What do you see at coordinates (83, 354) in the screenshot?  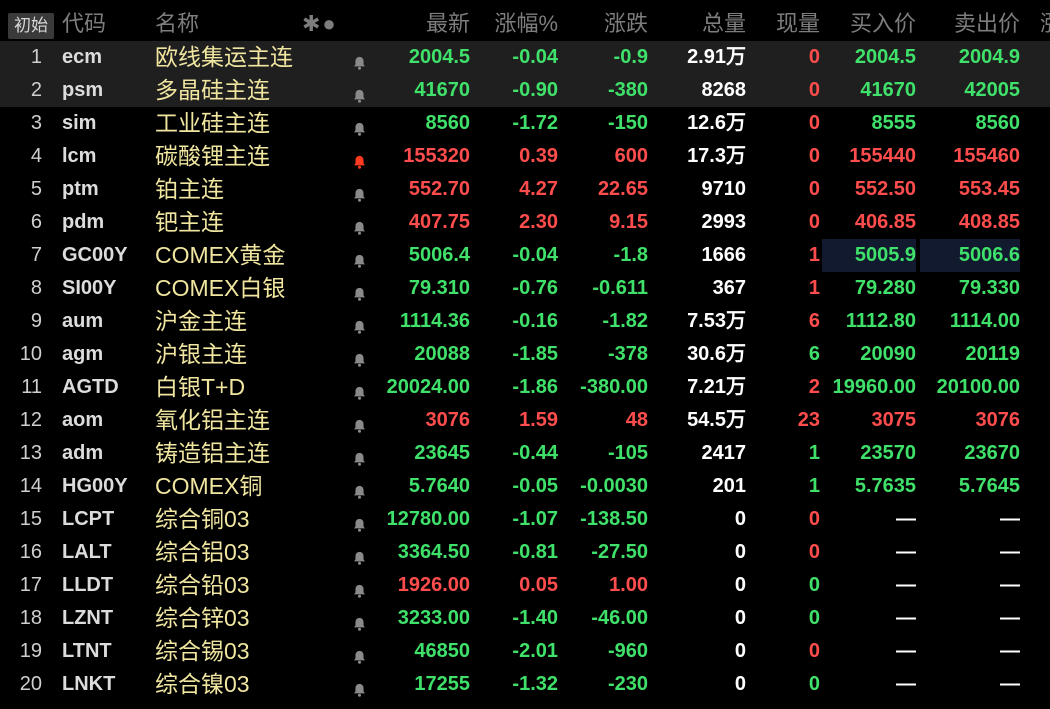 I see `symbol-code: agm` at bounding box center [83, 354].